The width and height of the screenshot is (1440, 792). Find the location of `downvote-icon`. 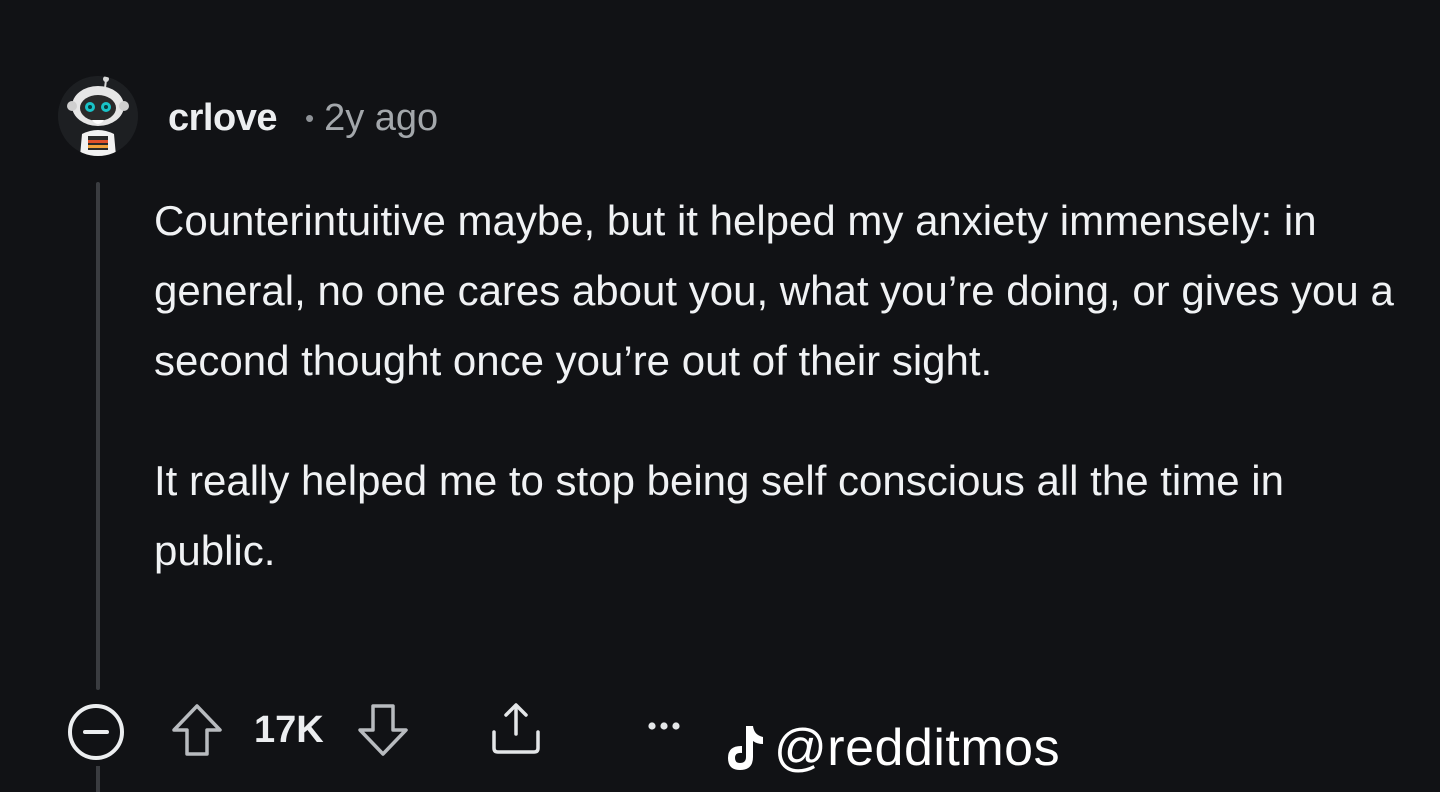

downvote-icon is located at coordinates (383, 730).